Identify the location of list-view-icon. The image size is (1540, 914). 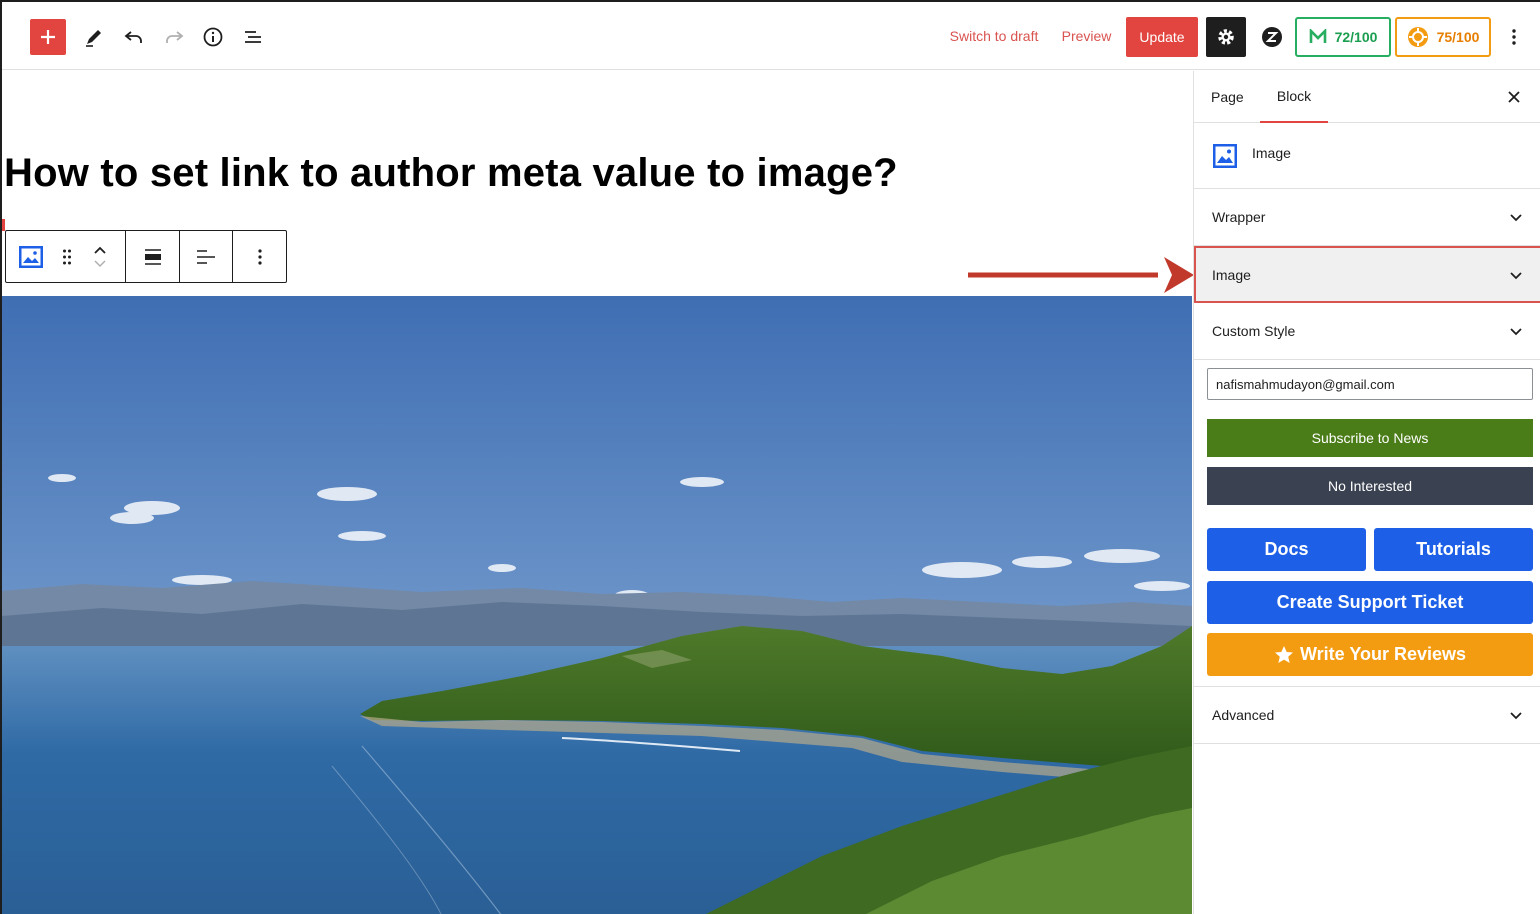
(253, 37).